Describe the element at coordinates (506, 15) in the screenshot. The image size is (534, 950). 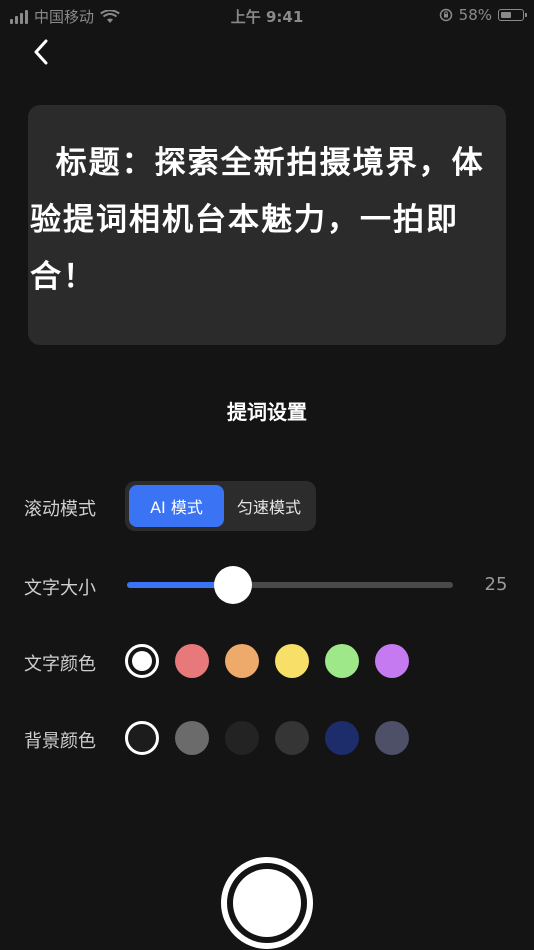
I see `battery-fill` at that location.